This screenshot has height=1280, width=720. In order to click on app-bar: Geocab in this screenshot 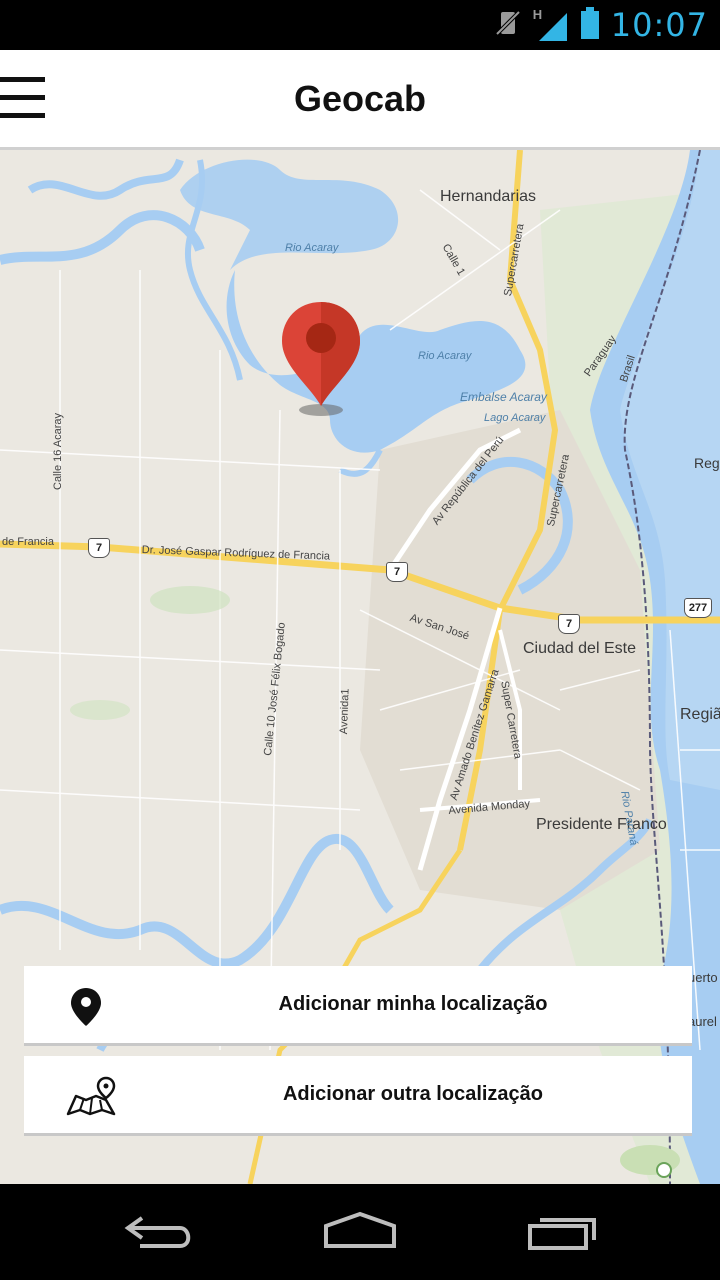, I will do `click(360, 100)`.